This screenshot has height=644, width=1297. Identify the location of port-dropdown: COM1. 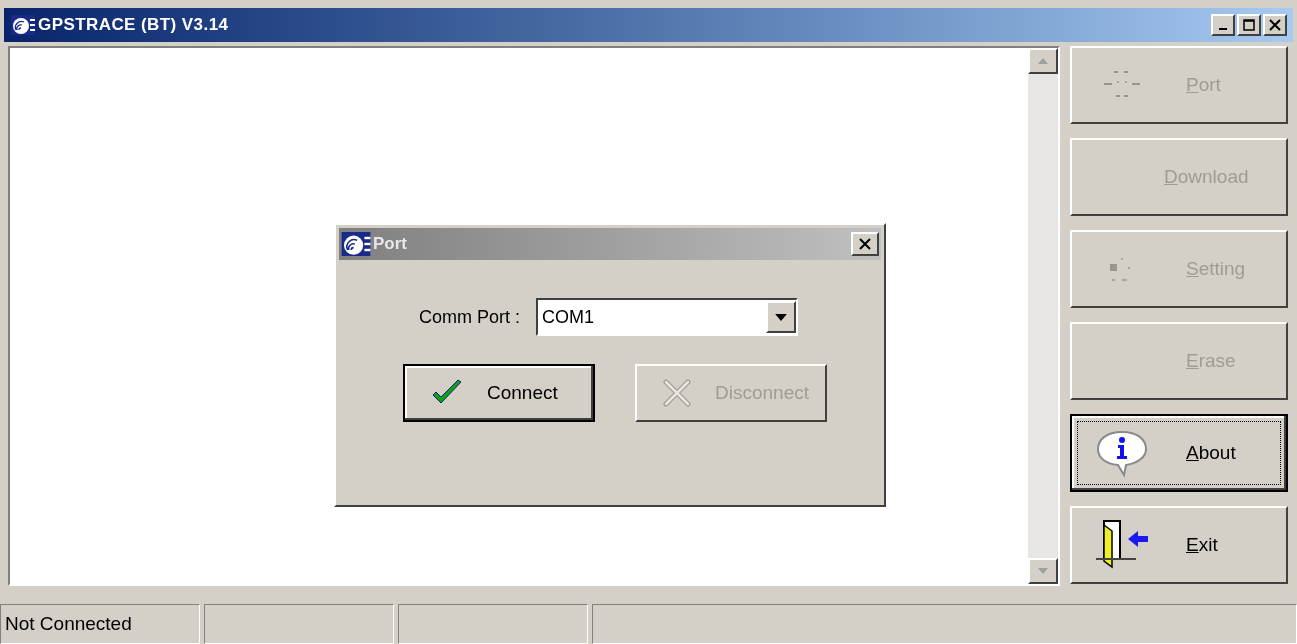
(667, 317).